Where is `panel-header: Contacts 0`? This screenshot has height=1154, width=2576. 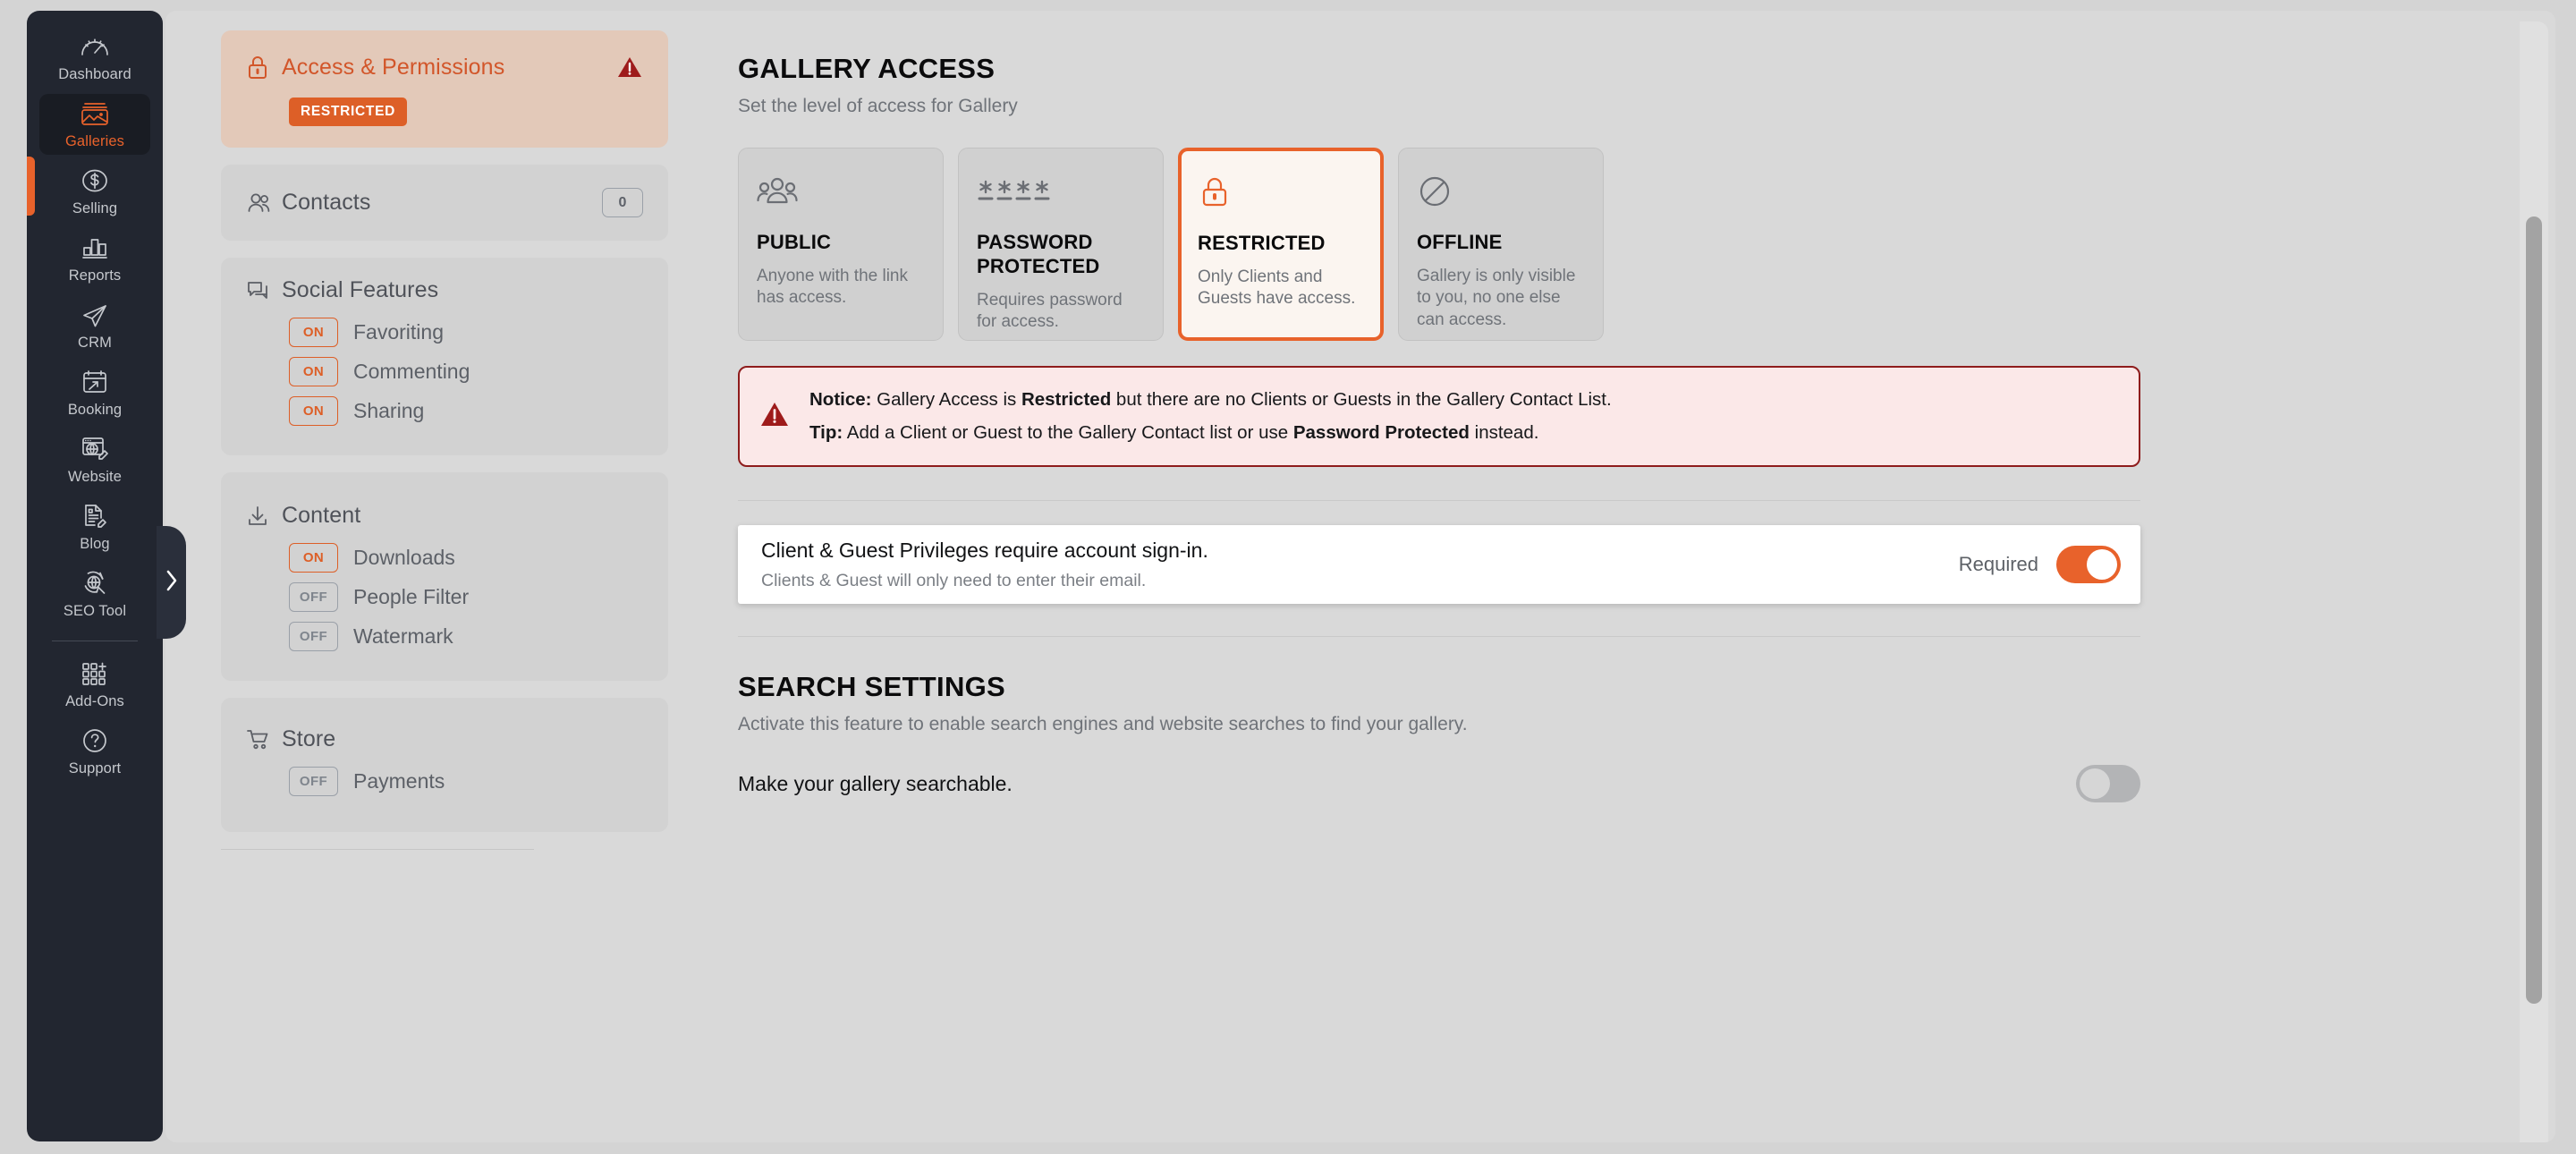 panel-header: Contacts 0 is located at coordinates (444, 202).